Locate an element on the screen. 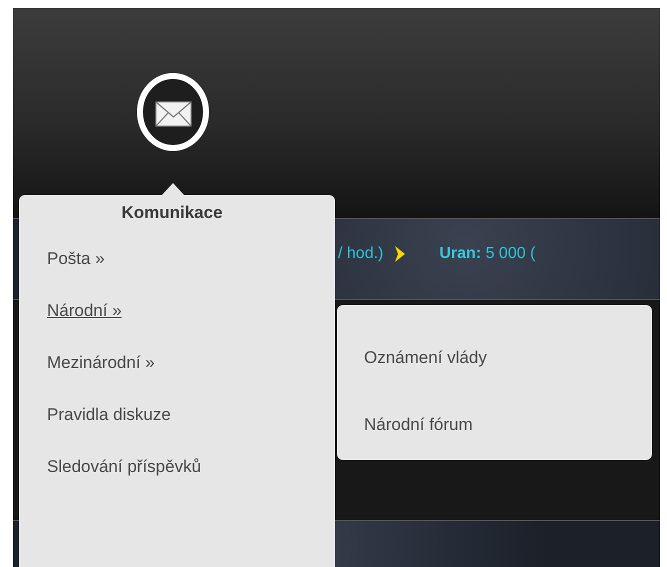 The width and height of the screenshot is (667, 567). menu-item: Oznámení vlády is located at coordinates (425, 358).